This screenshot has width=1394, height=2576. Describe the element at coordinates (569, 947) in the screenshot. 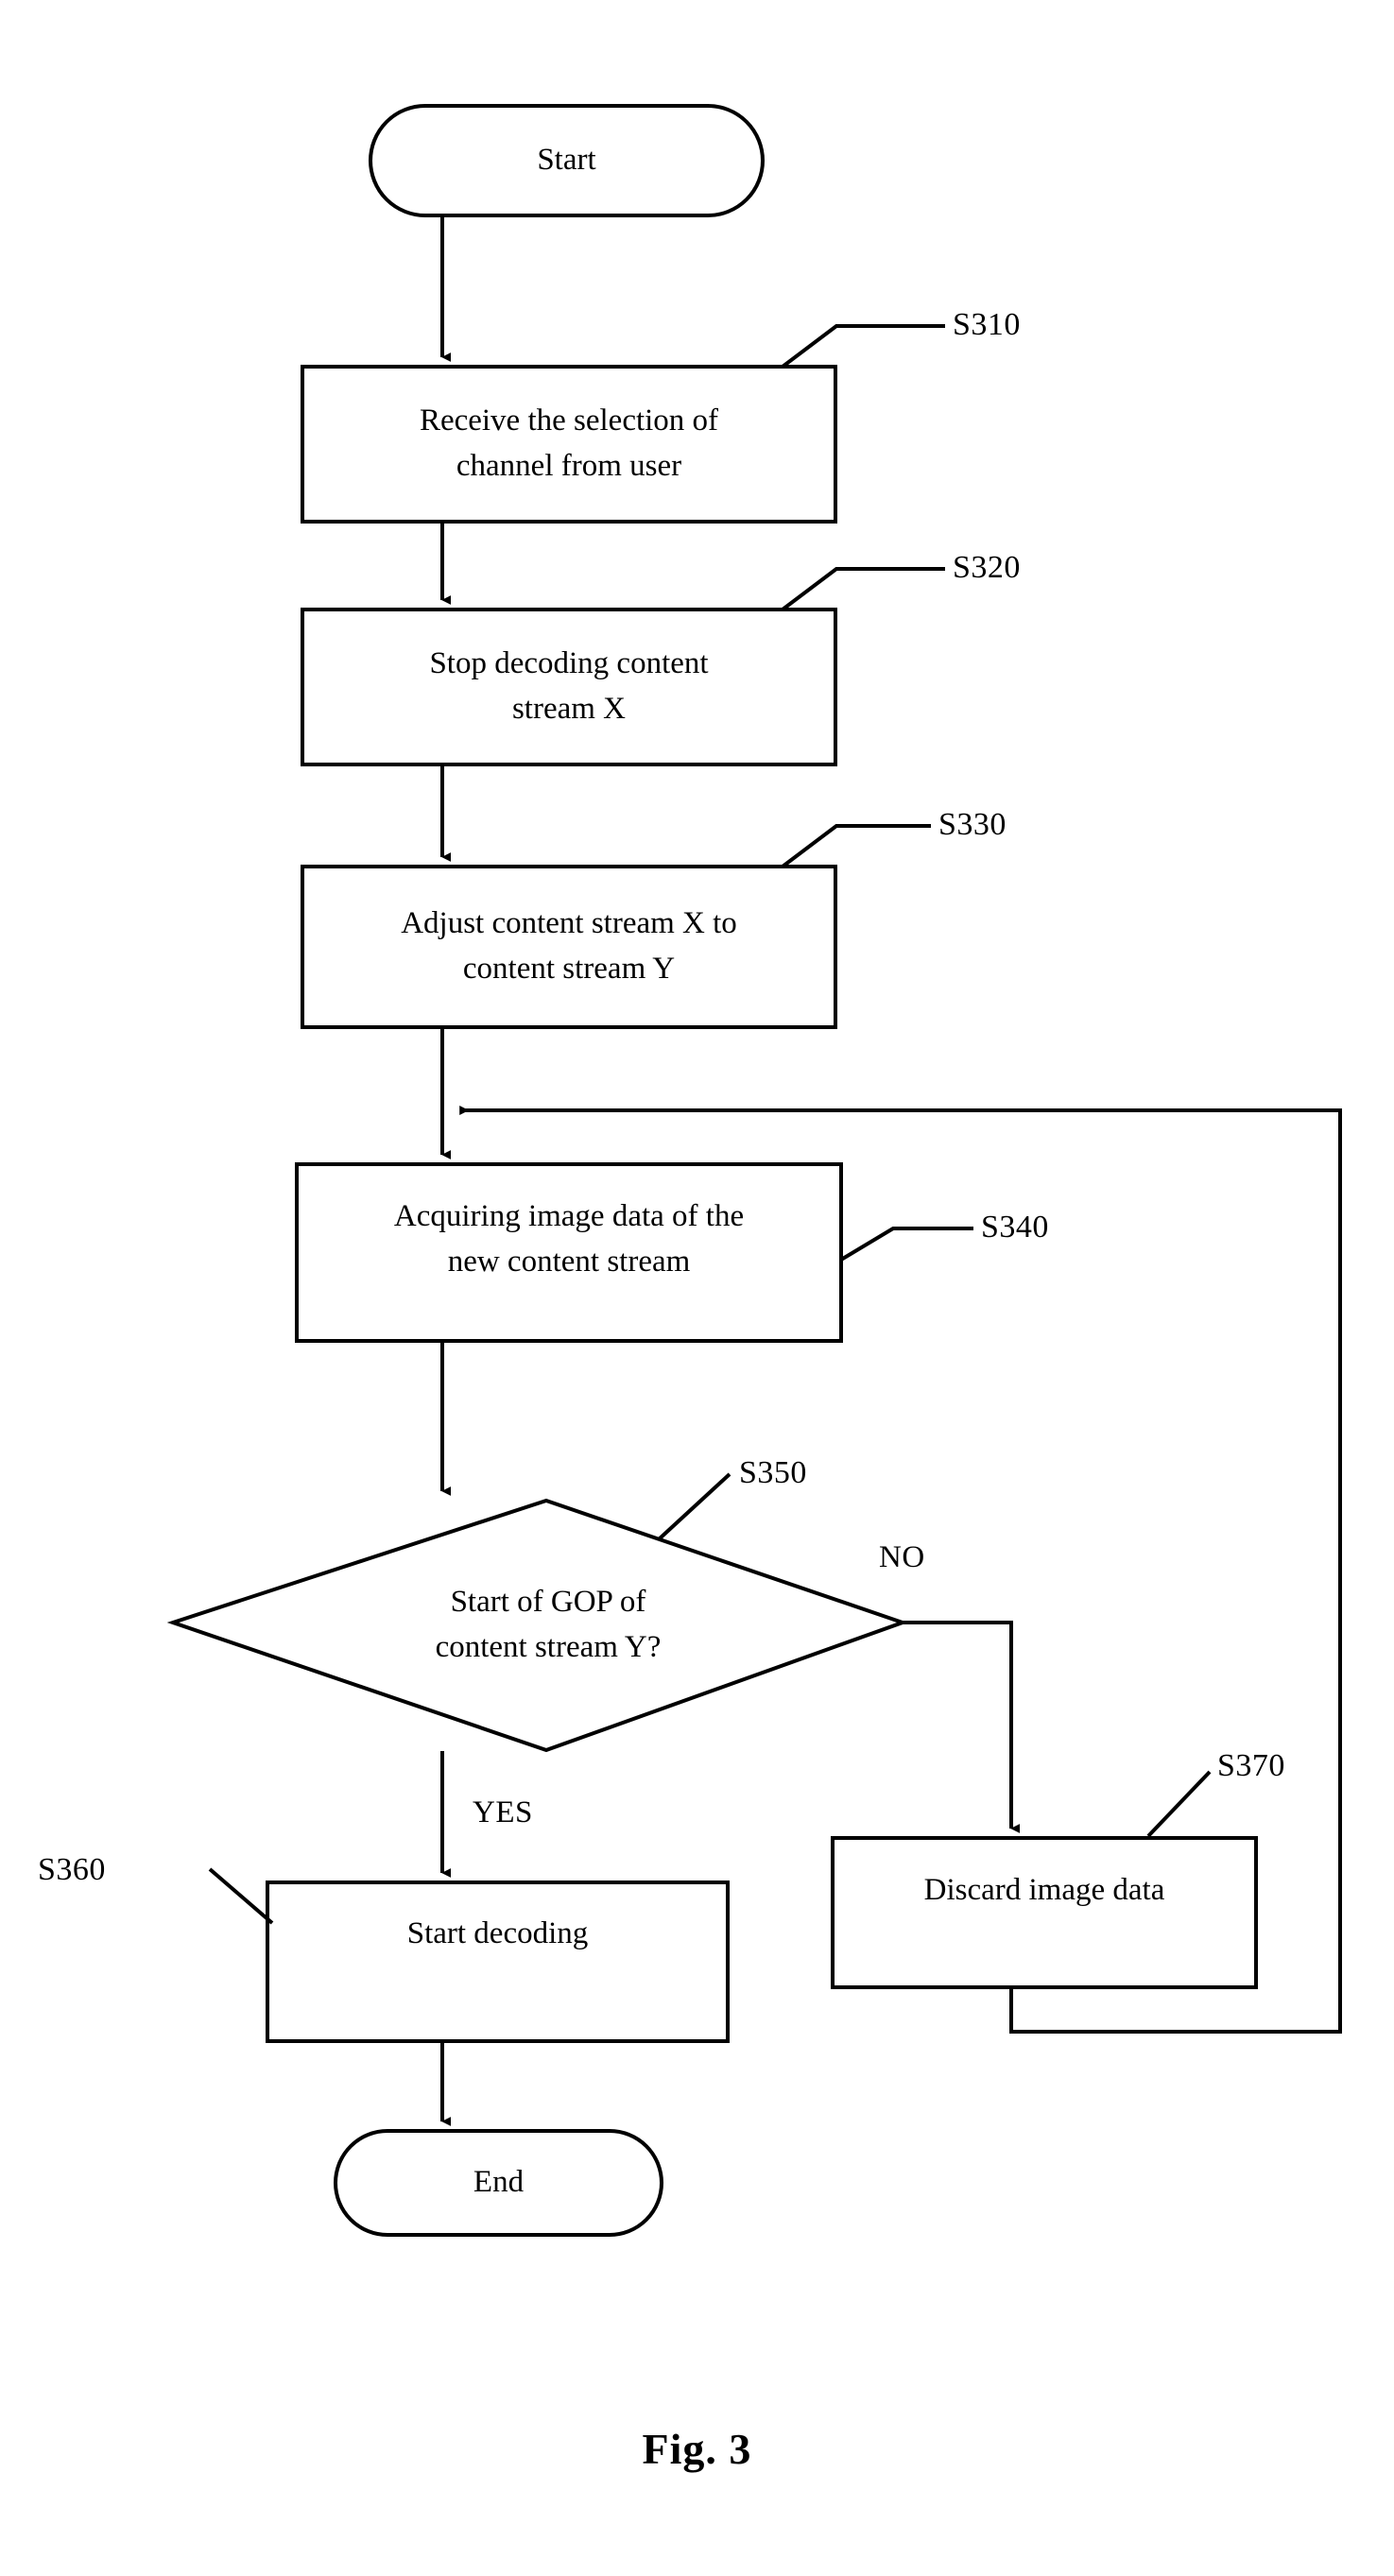

I see `node-s330-shape` at that location.